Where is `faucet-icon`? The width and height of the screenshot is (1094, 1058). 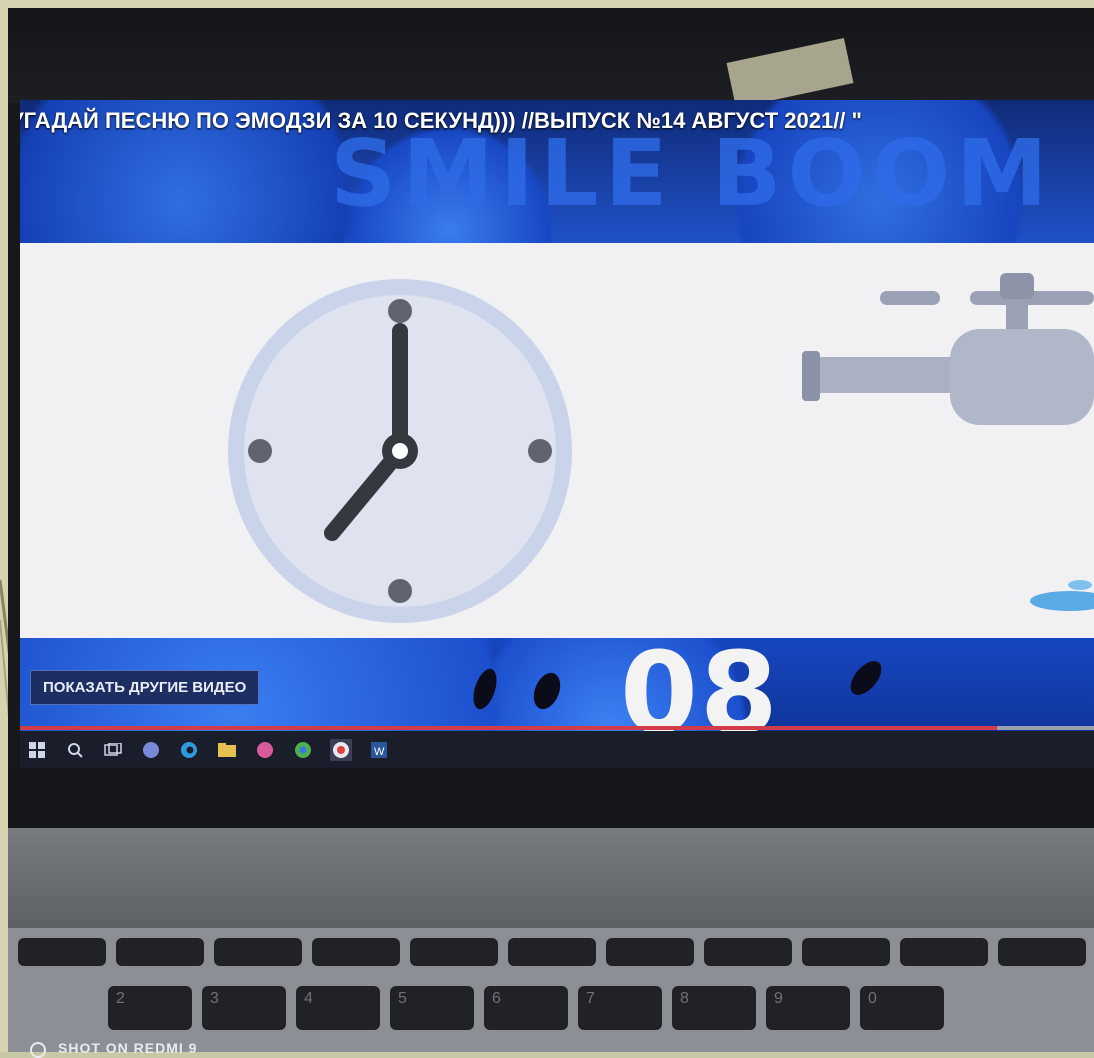 faucet-icon is located at coordinates (948, 349).